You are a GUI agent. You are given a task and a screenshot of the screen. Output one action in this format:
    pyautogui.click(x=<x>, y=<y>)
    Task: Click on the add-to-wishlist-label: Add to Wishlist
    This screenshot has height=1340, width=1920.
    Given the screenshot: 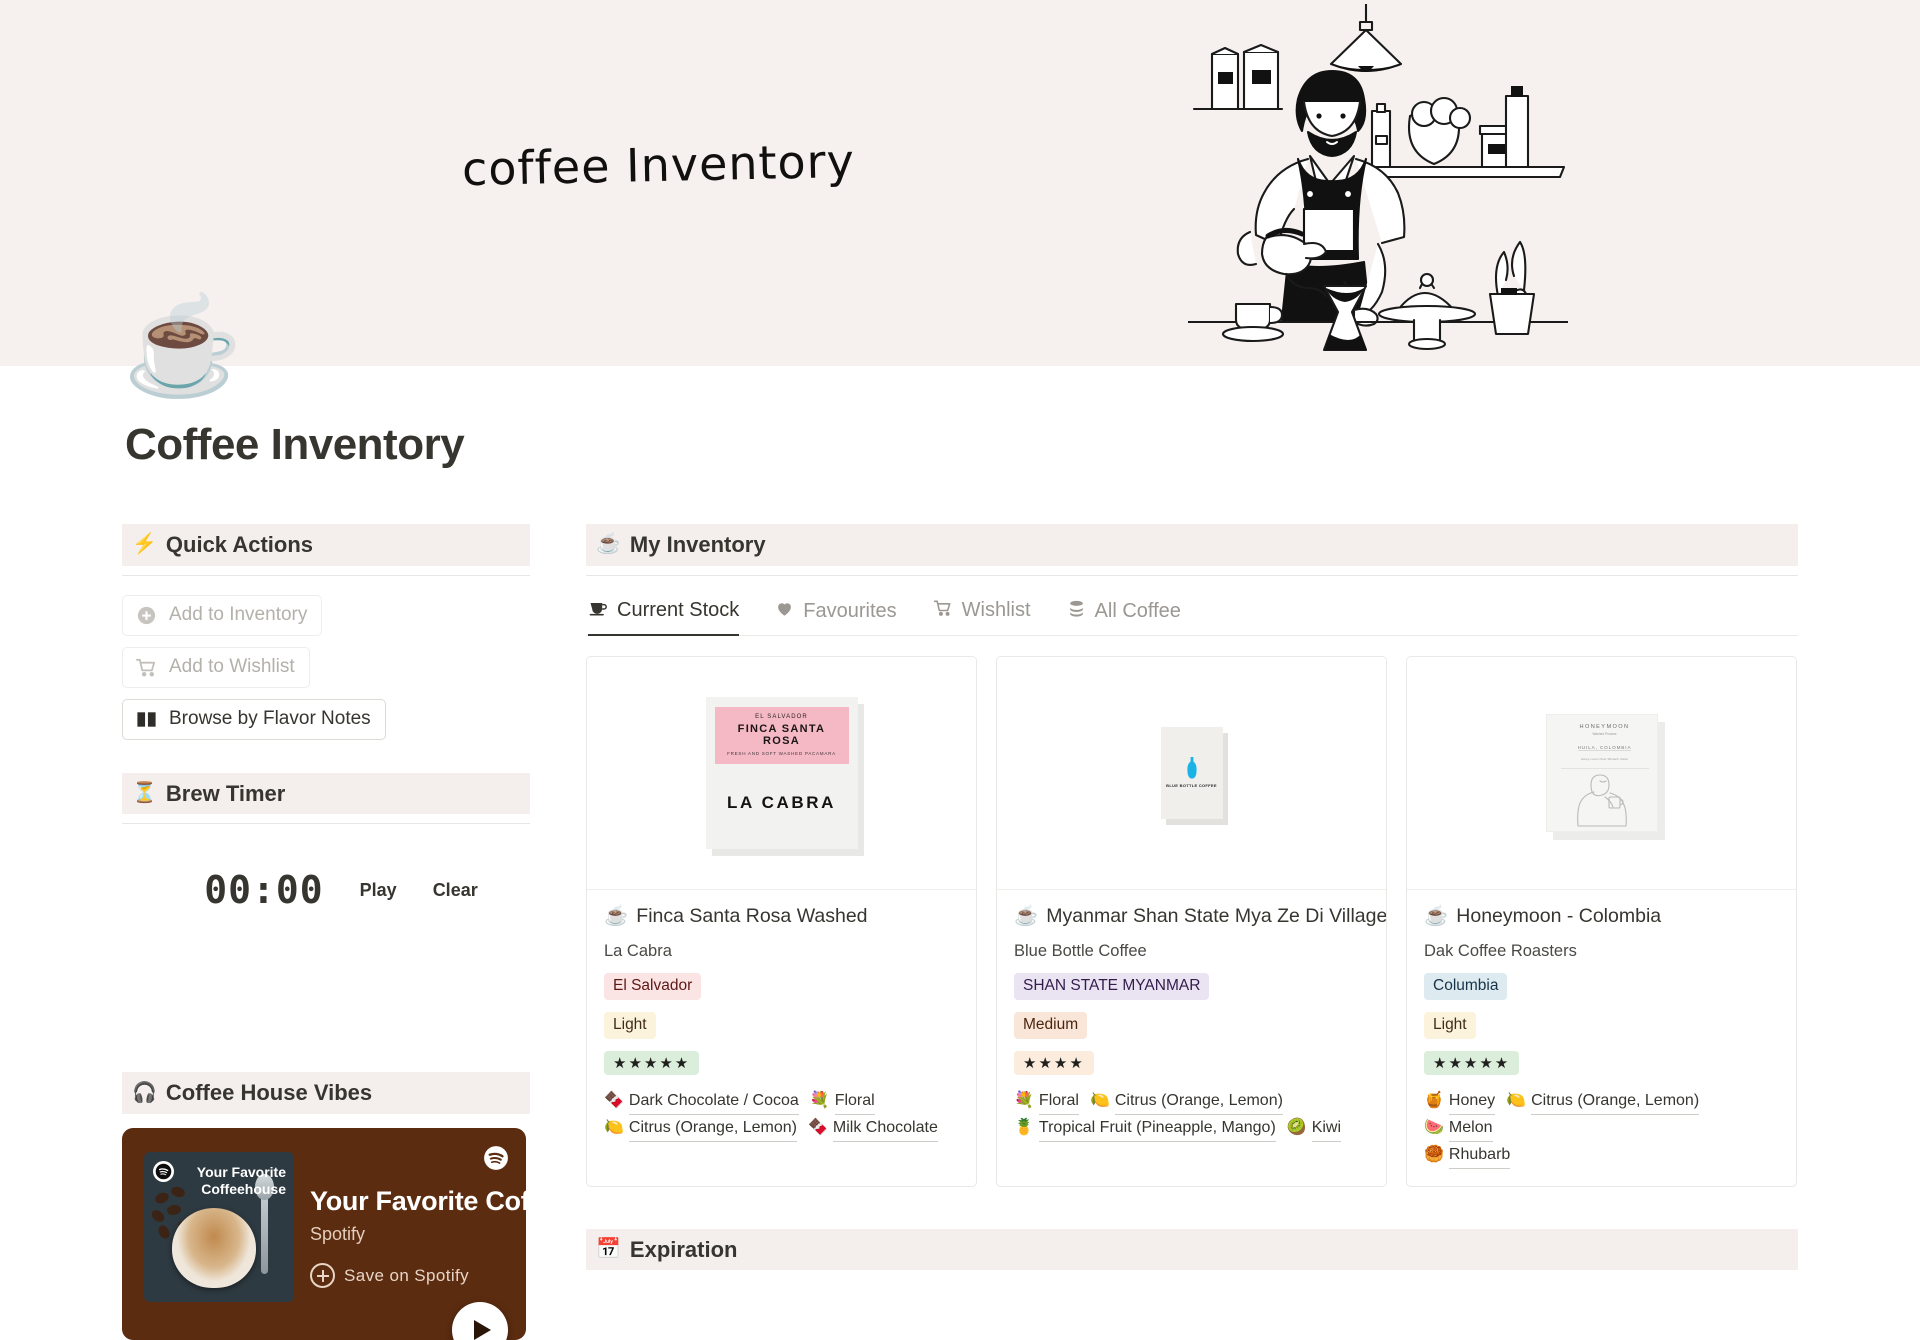 What is the action you would take?
    pyautogui.click(x=232, y=667)
    